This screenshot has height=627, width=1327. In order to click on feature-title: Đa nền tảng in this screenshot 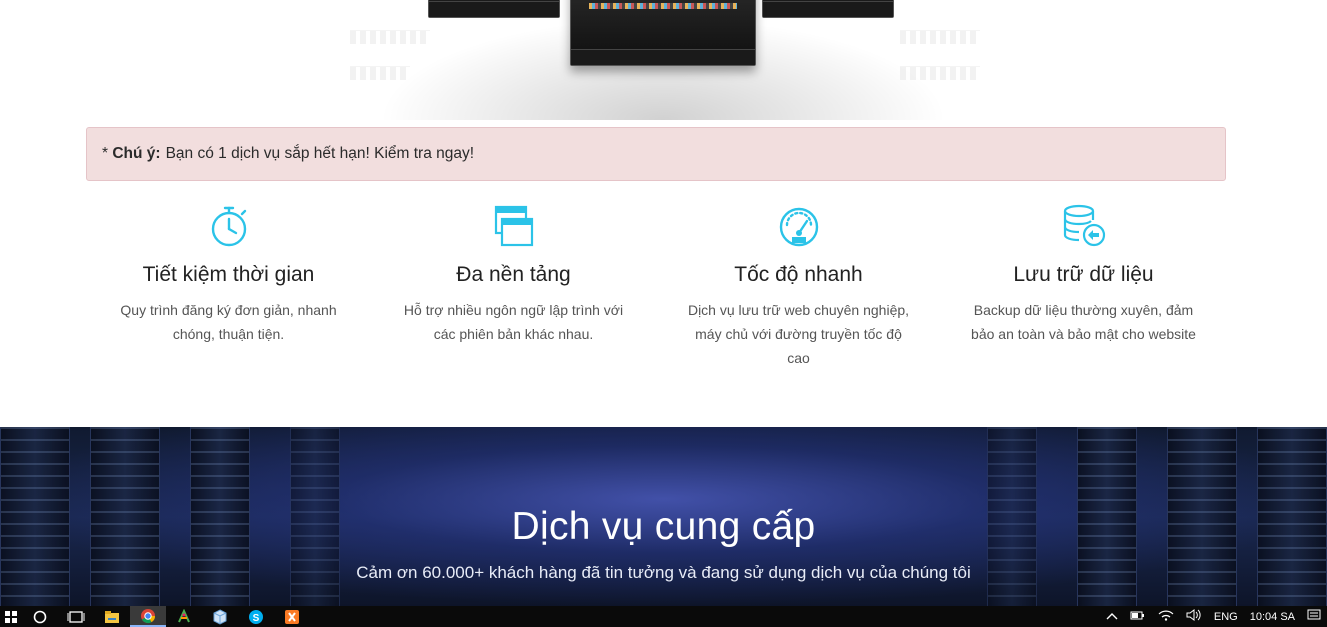, I will do `click(513, 274)`.